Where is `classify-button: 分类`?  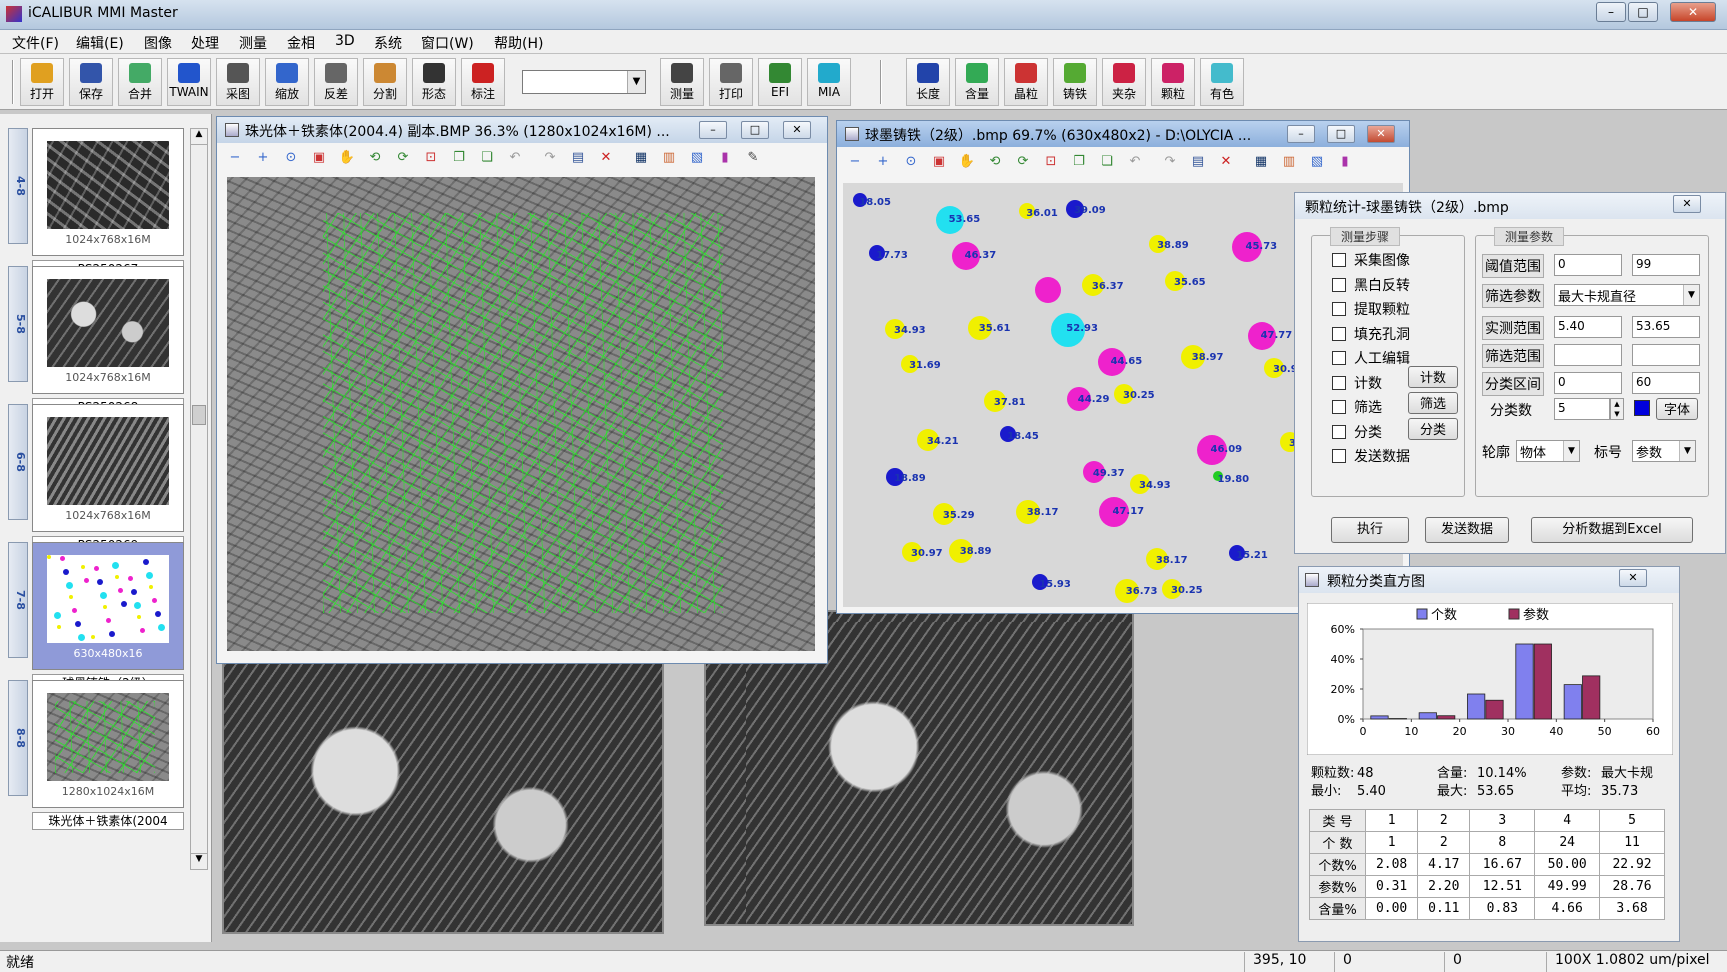
classify-button: 分类 is located at coordinates (1433, 429).